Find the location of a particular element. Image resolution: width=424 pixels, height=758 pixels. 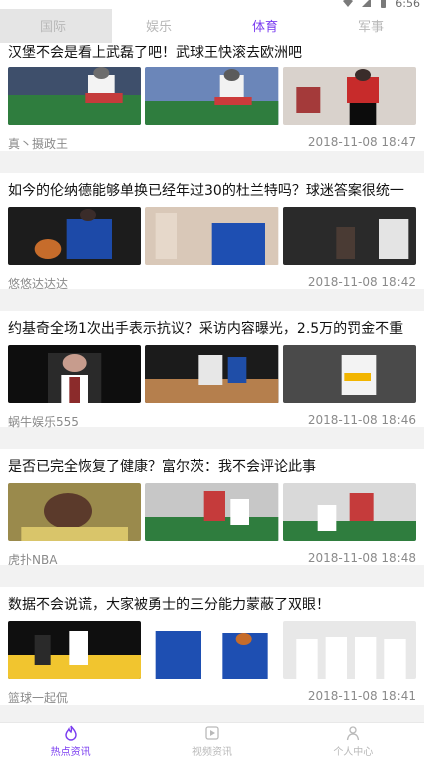

article-source: 悠悠达达达 is located at coordinates (38, 284).